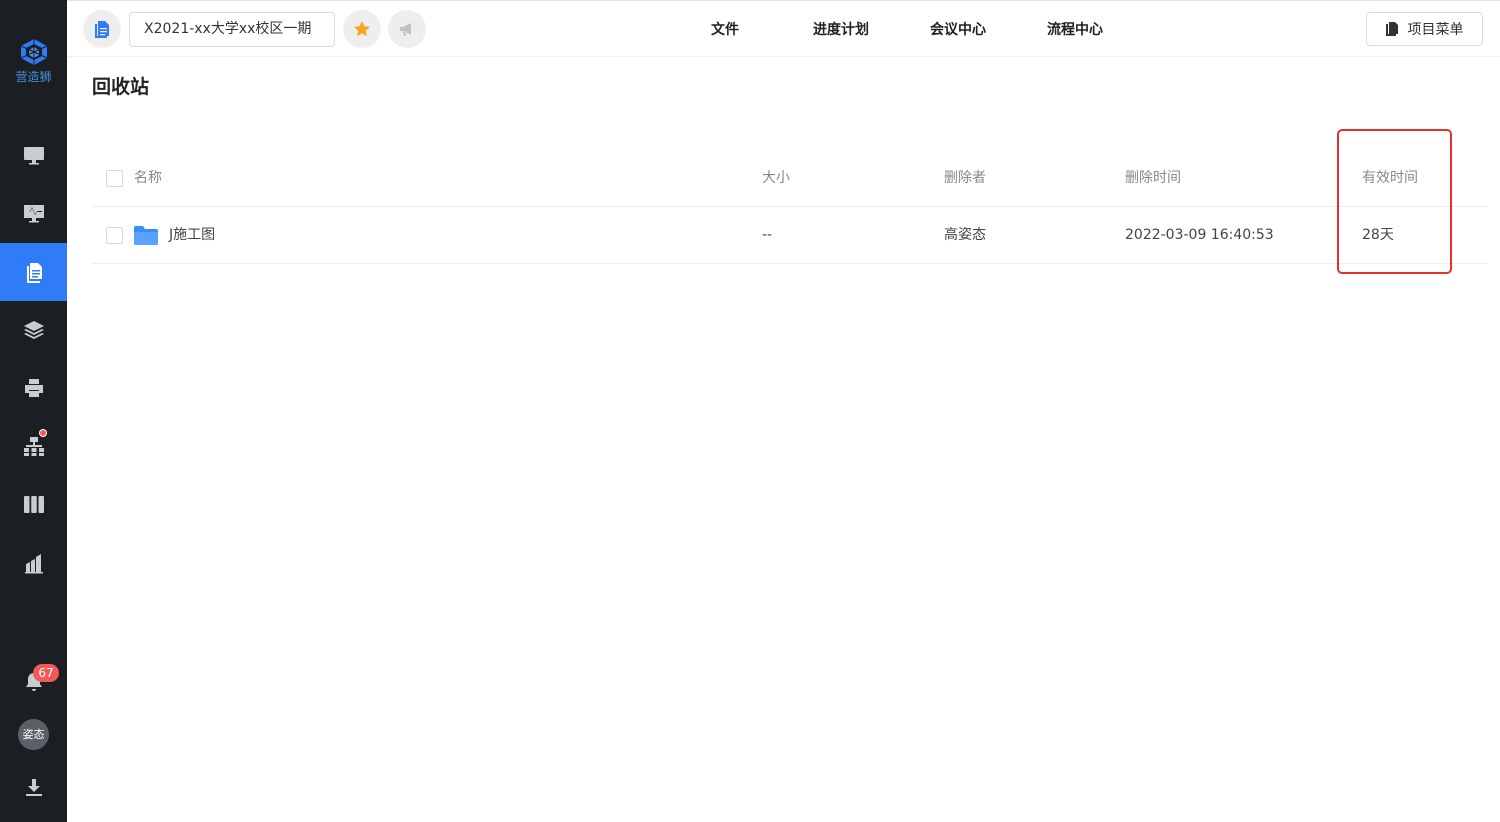 The height and width of the screenshot is (822, 1500). I want to click on star-icon, so click(362, 29).